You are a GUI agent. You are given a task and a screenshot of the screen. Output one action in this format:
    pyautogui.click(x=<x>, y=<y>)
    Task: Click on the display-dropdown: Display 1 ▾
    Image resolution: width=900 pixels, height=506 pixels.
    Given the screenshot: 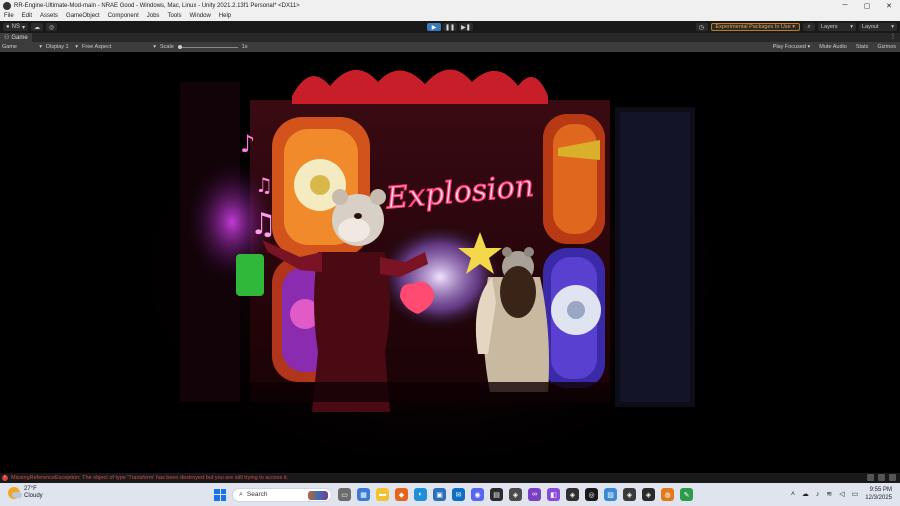 What is the action you would take?
    pyautogui.click(x=62, y=47)
    